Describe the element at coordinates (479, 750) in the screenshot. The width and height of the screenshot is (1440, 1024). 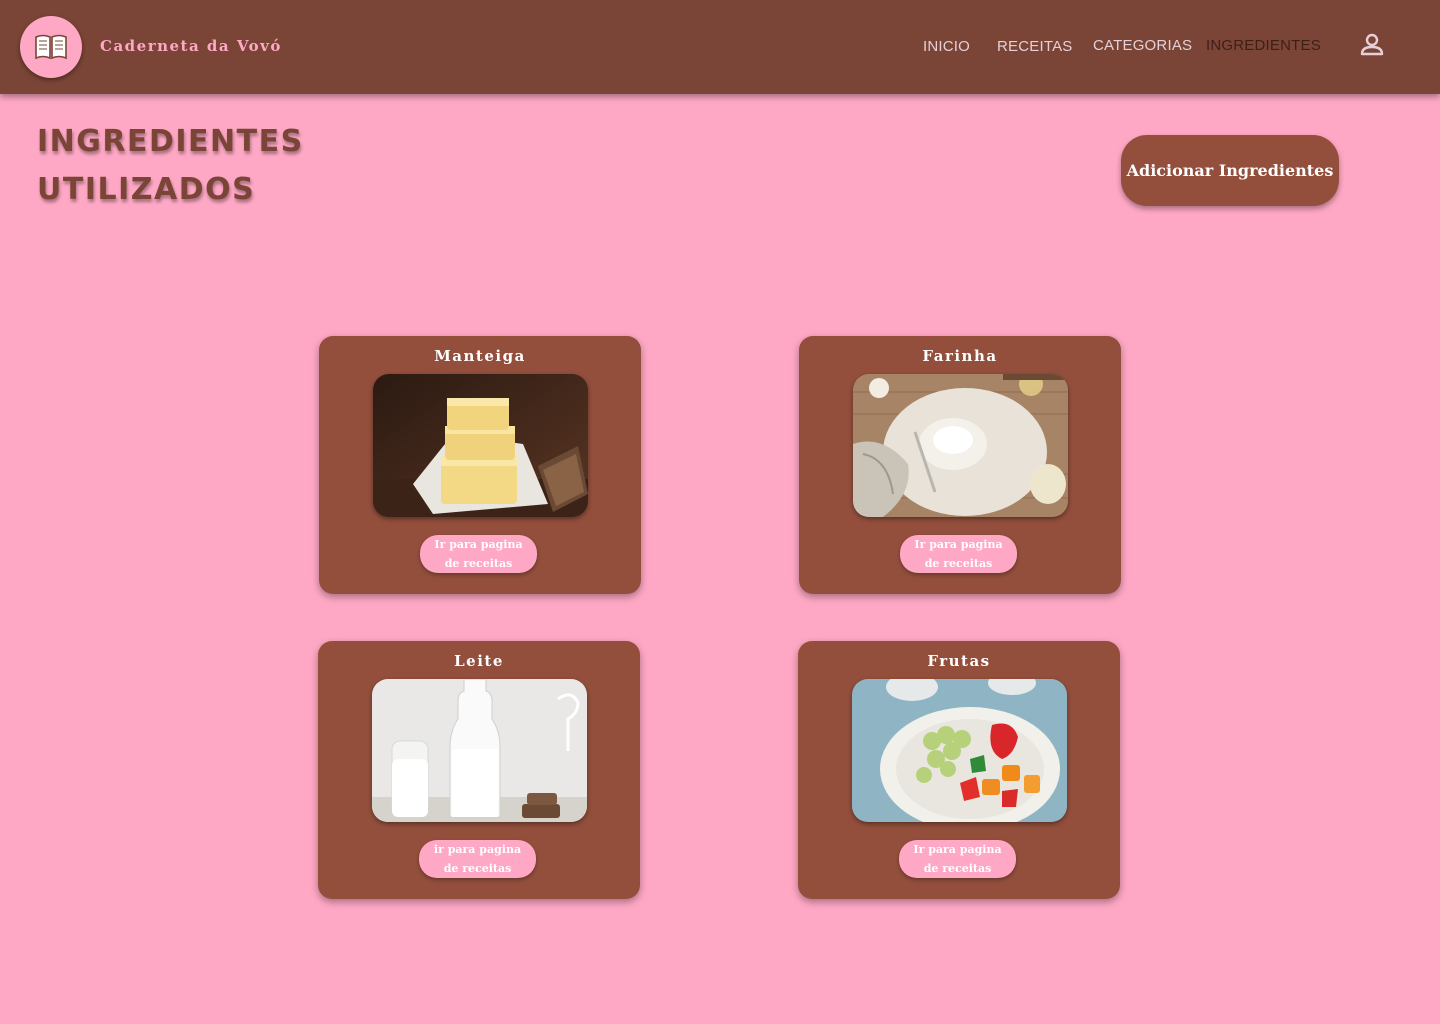
I see `milk-photo` at that location.